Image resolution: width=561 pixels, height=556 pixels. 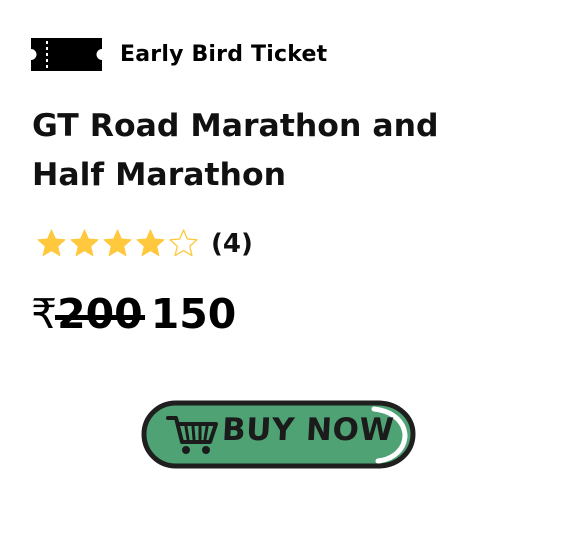 I want to click on sale-price: 150, so click(x=193, y=314).